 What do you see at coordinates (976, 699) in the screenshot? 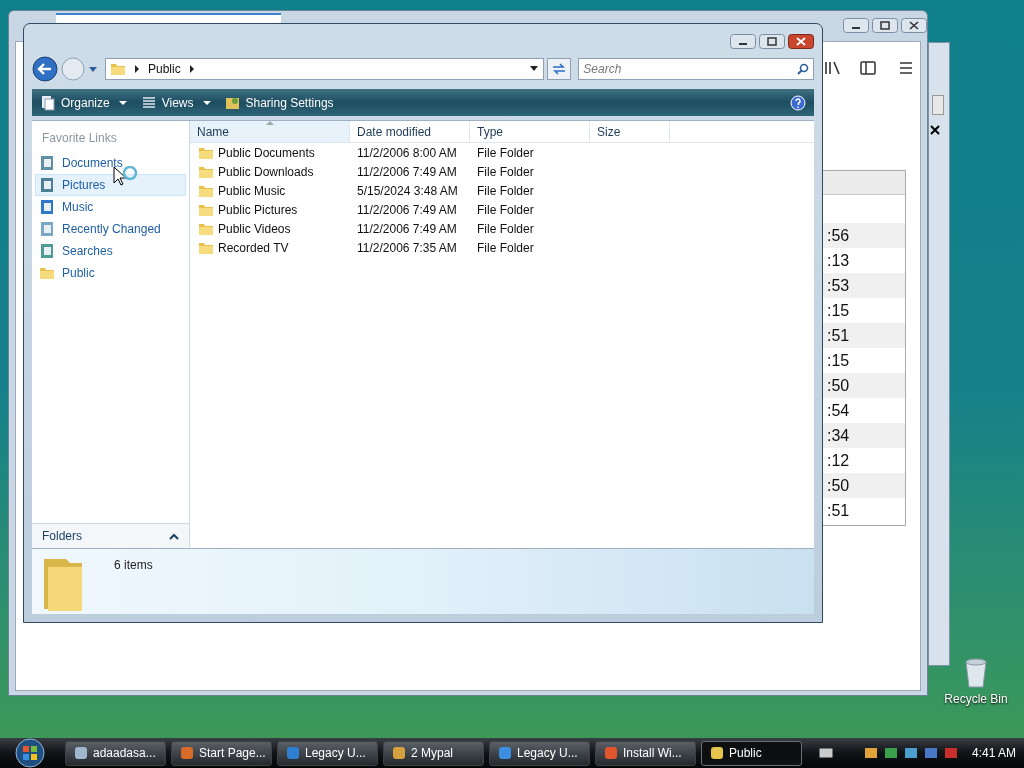
I see `desktop-icon-label: Recycle Bin` at bounding box center [976, 699].